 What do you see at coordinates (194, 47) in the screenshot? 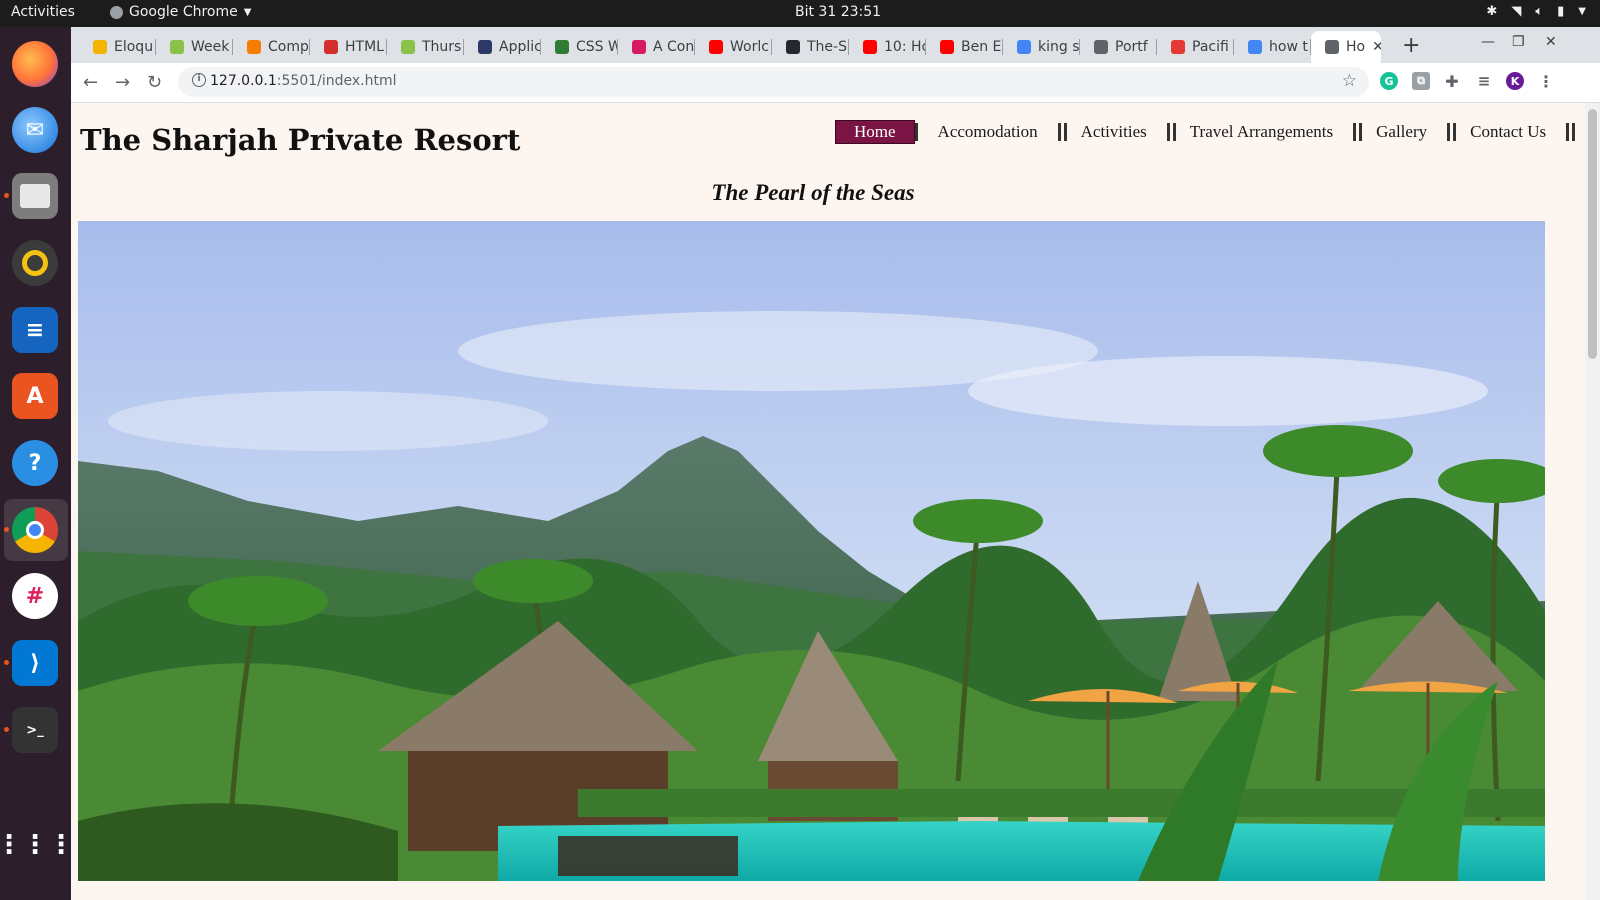
I see `browser-tab: Week` at bounding box center [194, 47].